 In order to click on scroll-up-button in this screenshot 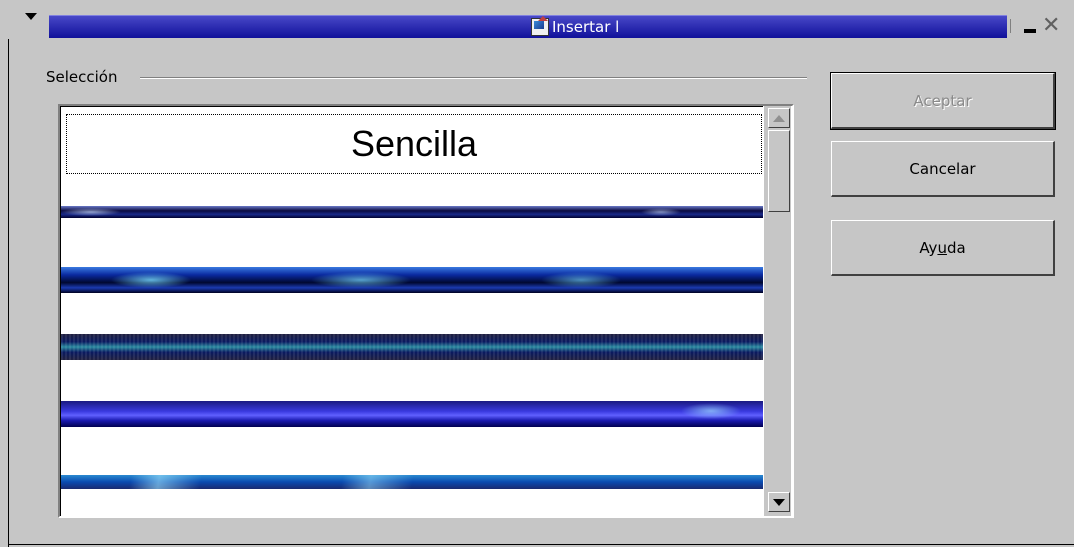, I will do `click(779, 118)`.